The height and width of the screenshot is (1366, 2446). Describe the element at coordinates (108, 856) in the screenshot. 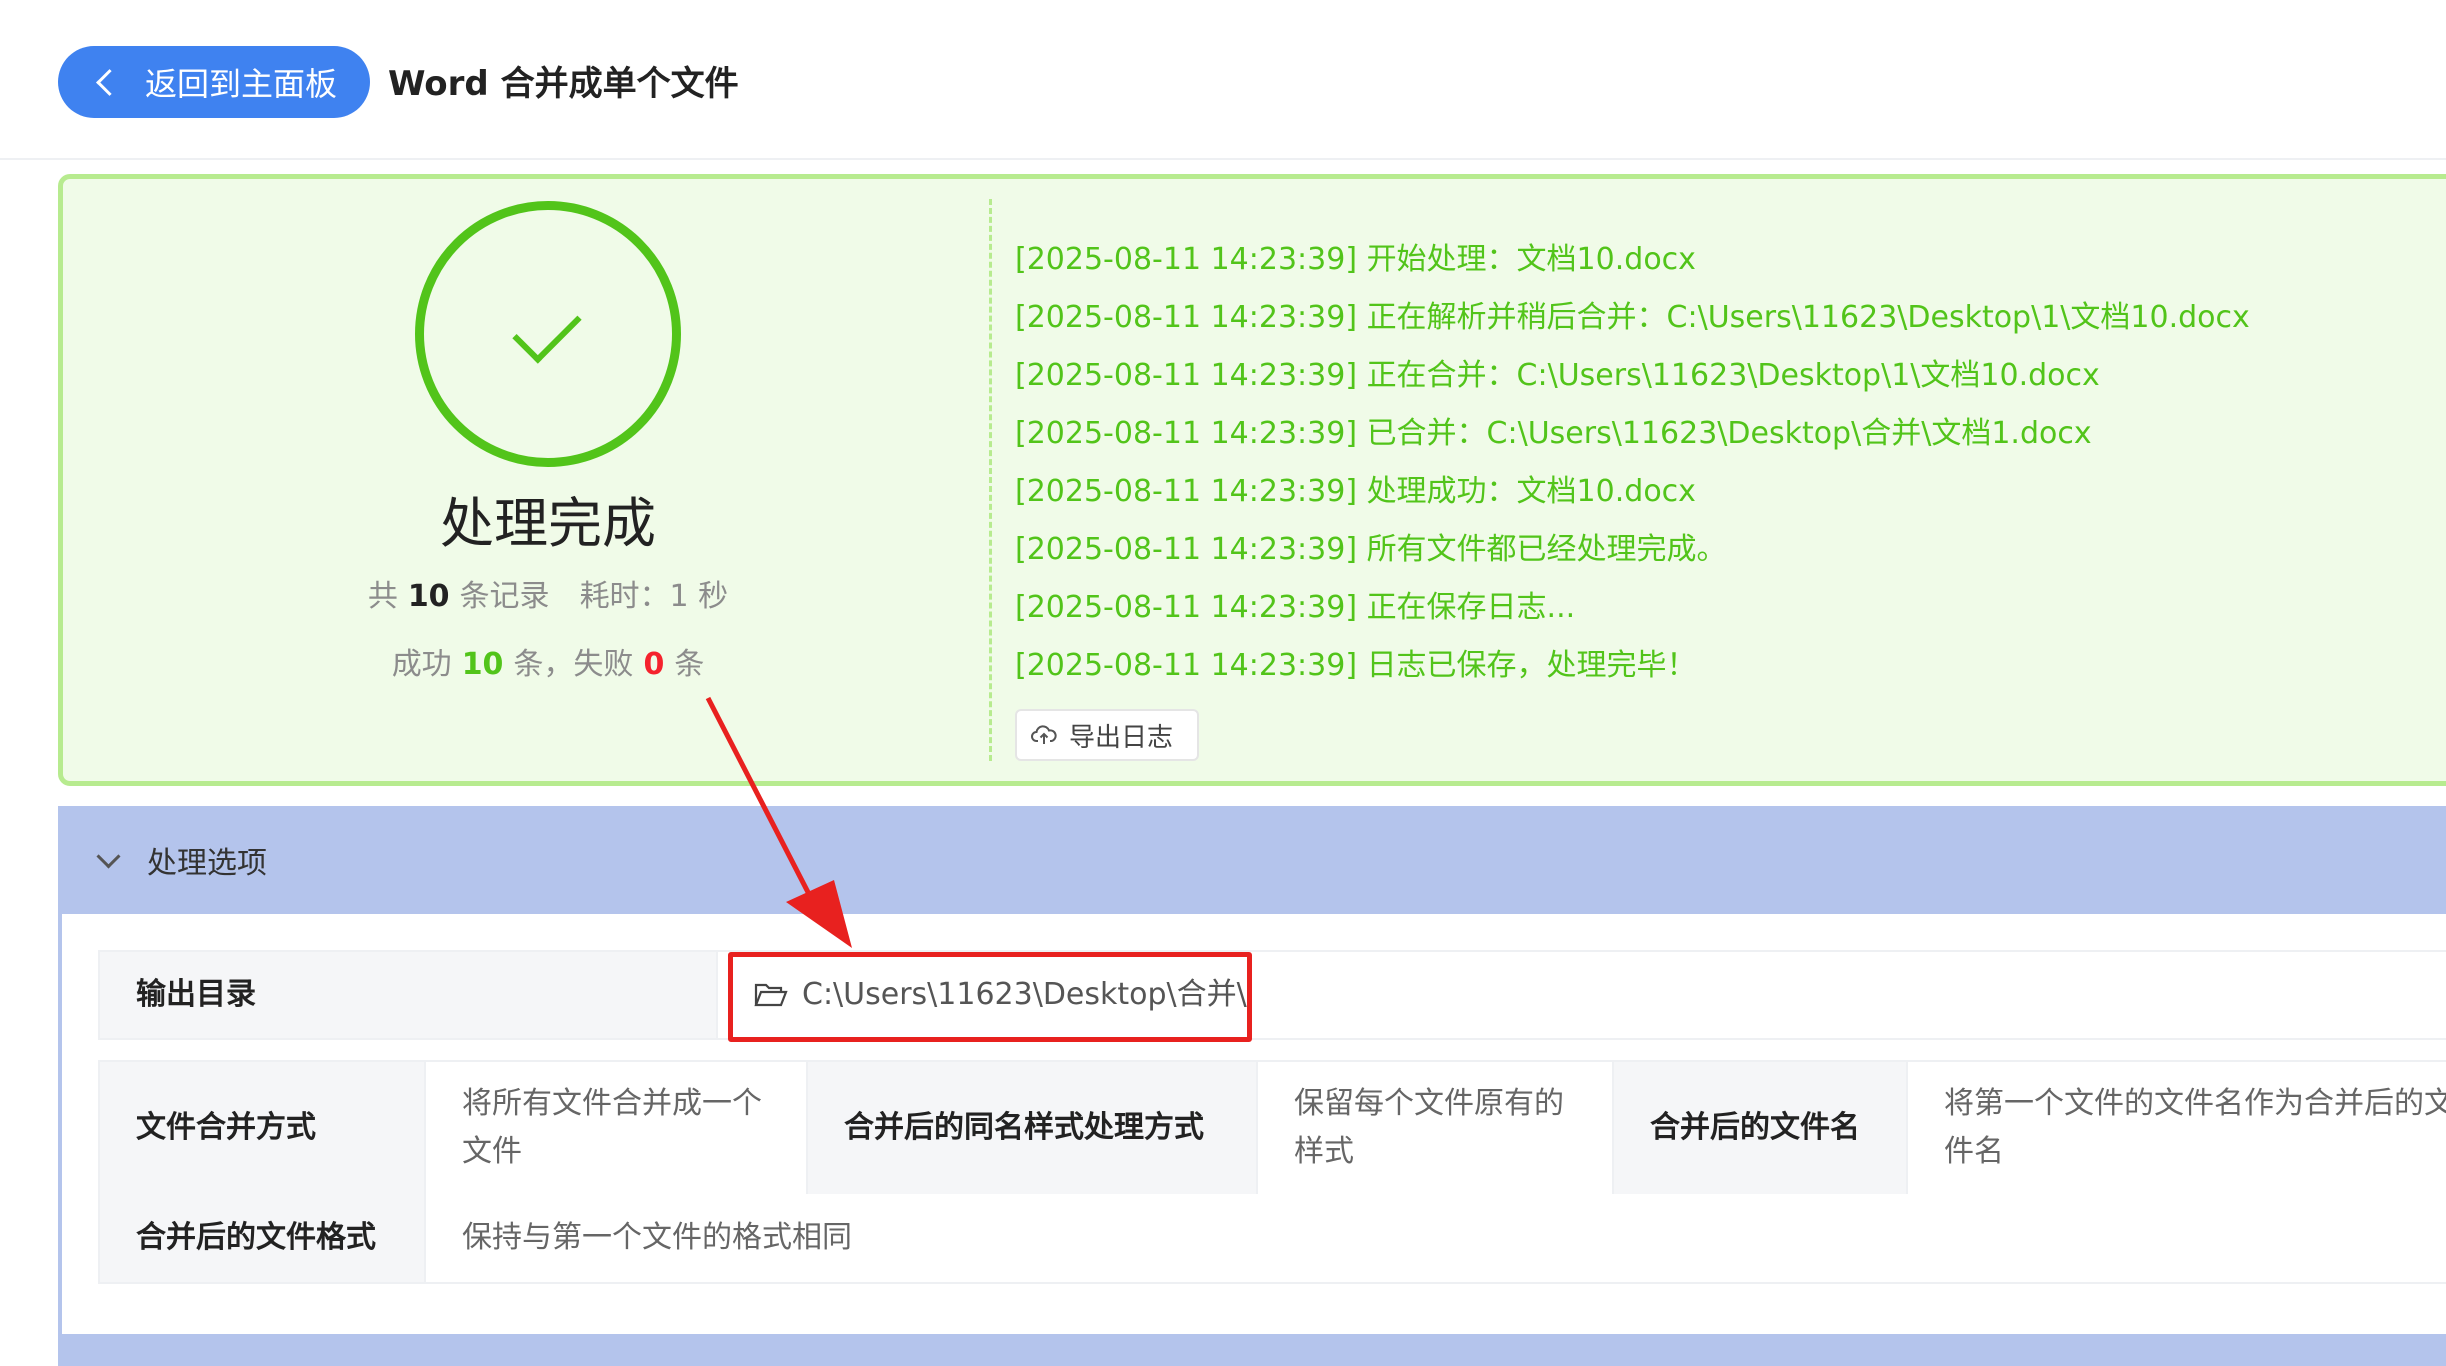

I see `chevron-down-icon` at that location.